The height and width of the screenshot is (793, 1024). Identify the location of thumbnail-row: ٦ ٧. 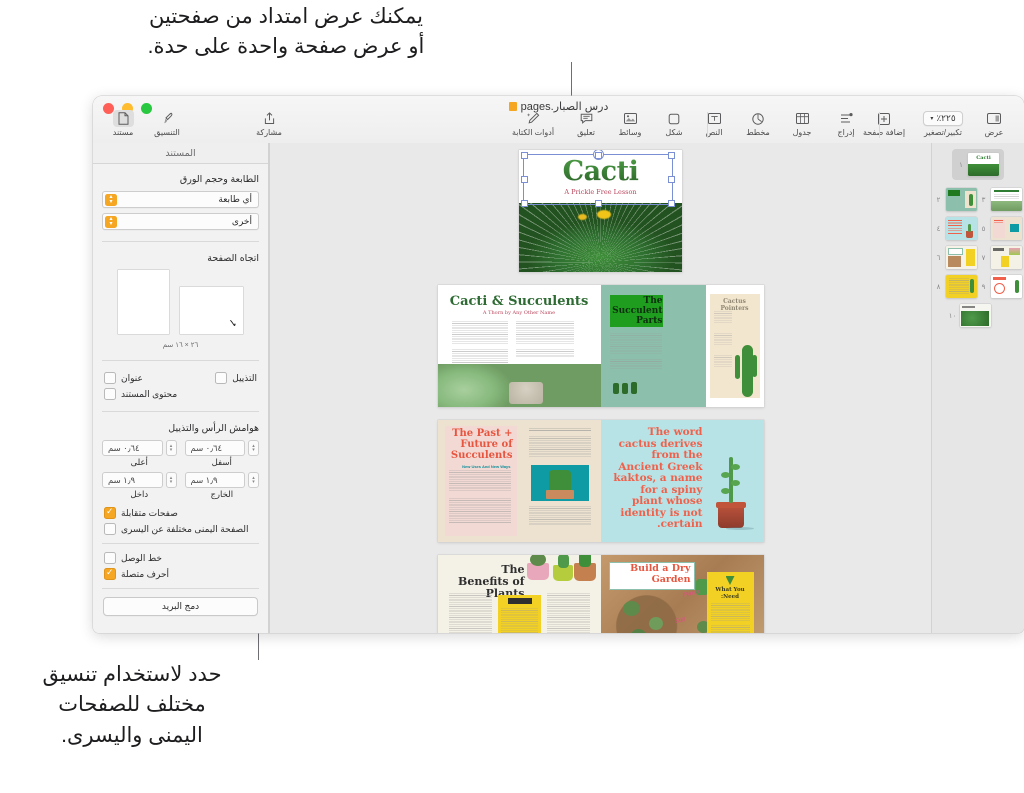
(978, 257).